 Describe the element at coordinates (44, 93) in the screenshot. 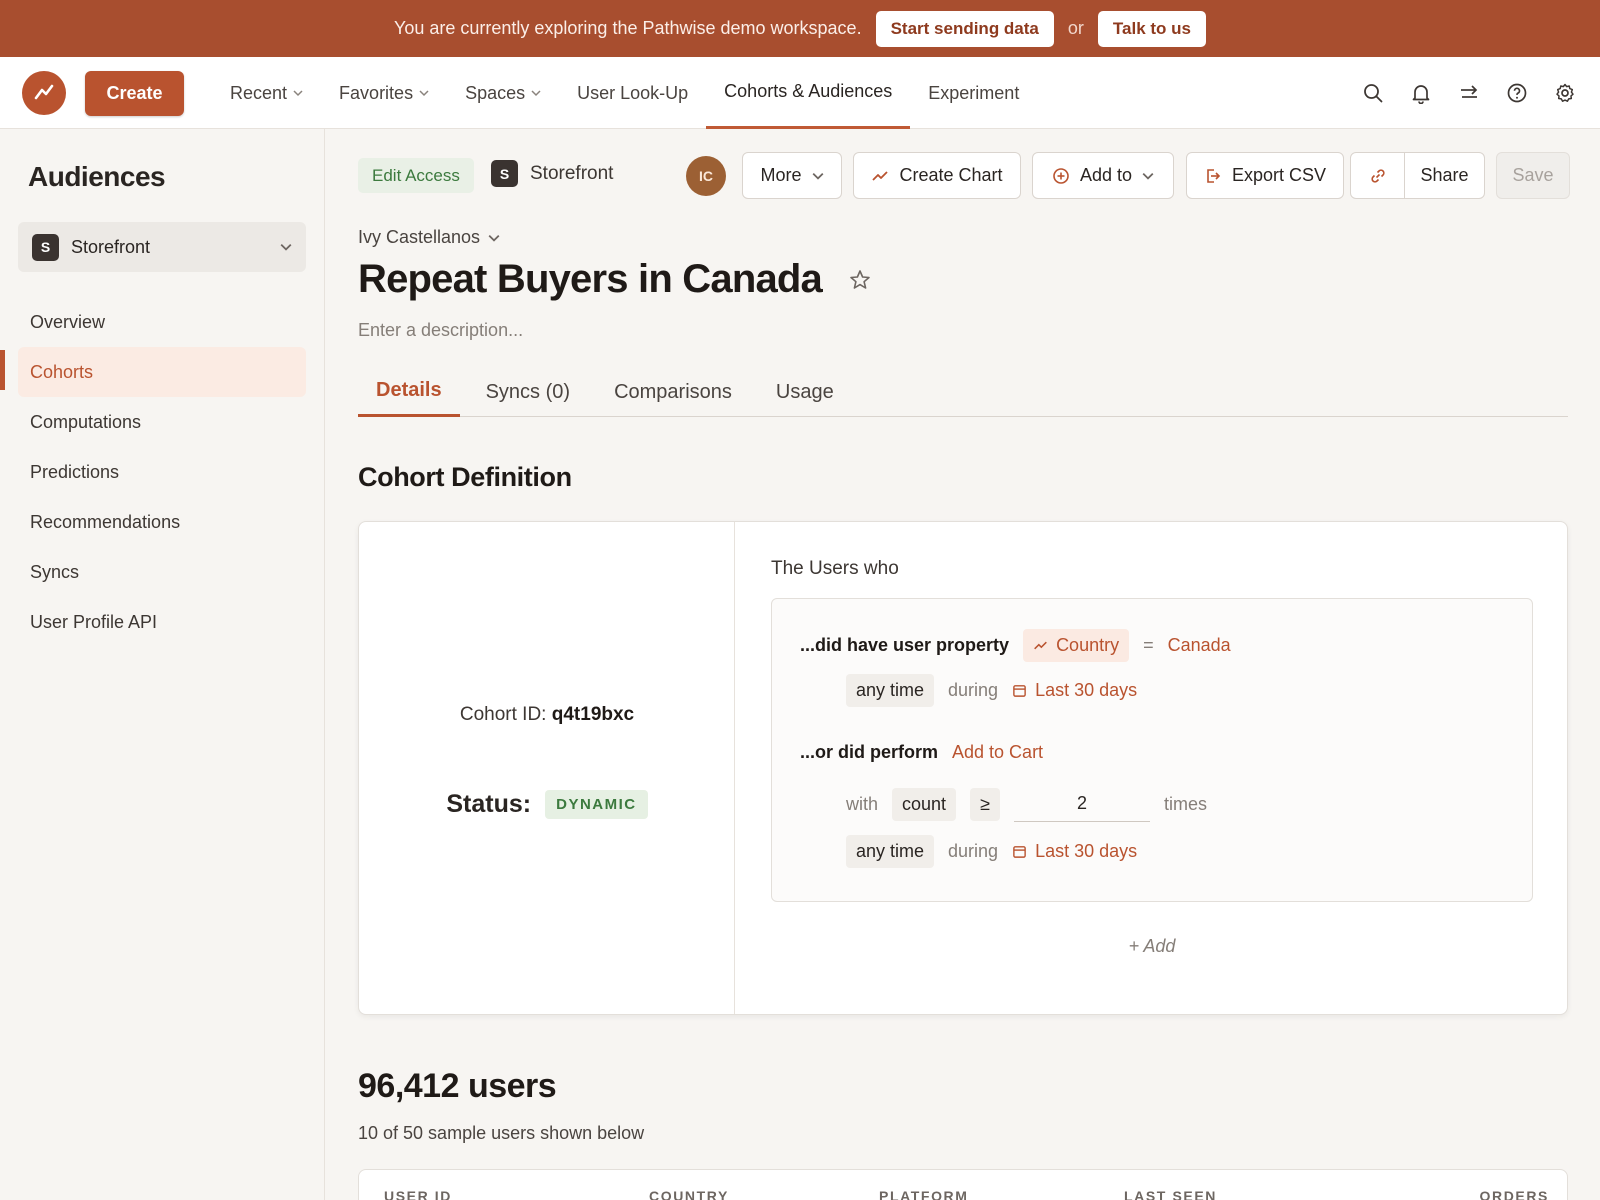

I see `app-logo-icon` at that location.